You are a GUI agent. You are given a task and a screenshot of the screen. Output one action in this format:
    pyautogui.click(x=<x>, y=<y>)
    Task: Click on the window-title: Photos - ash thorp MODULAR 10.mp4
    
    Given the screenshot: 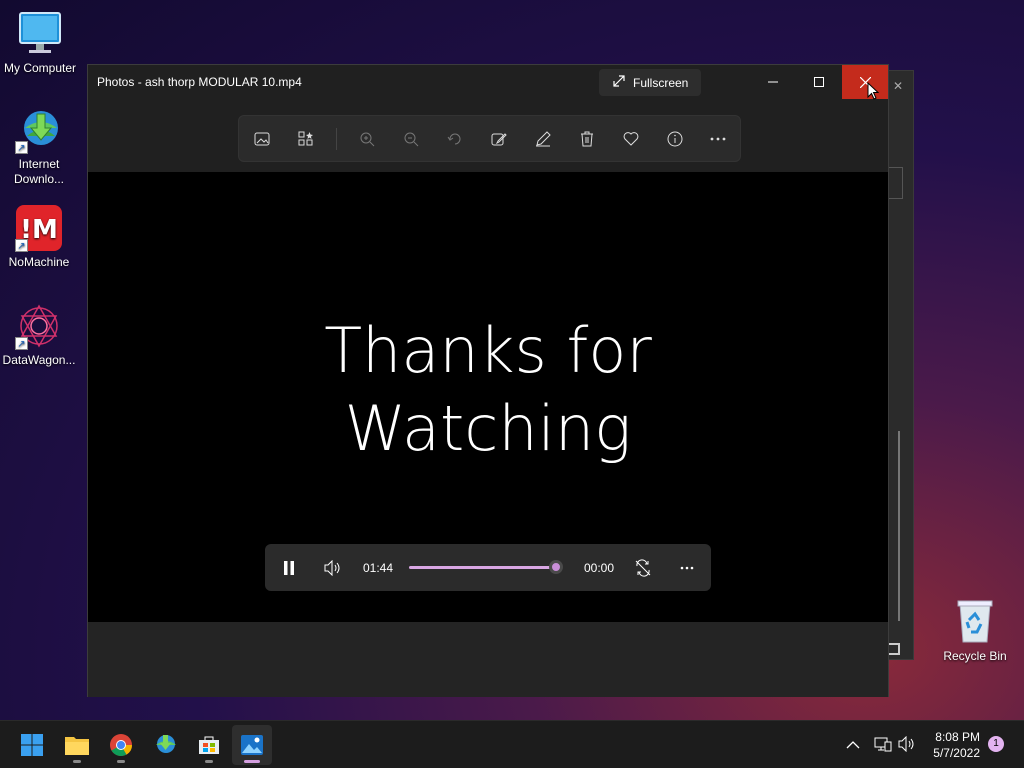 What is the action you would take?
    pyautogui.click(x=199, y=82)
    